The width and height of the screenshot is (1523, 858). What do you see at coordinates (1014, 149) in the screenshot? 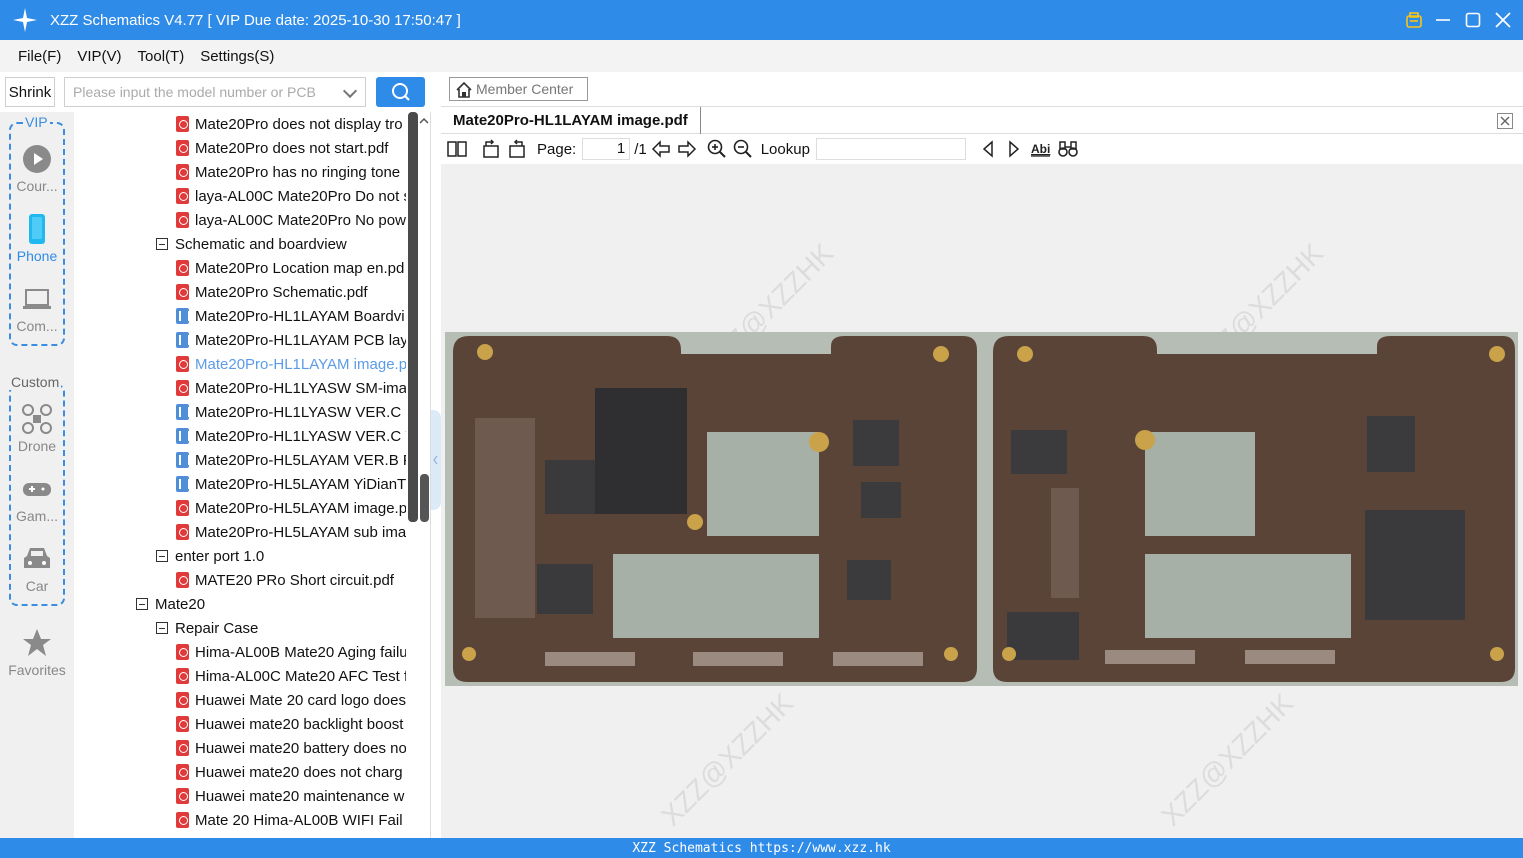
I see `find-next-icon` at bounding box center [1014, 149].